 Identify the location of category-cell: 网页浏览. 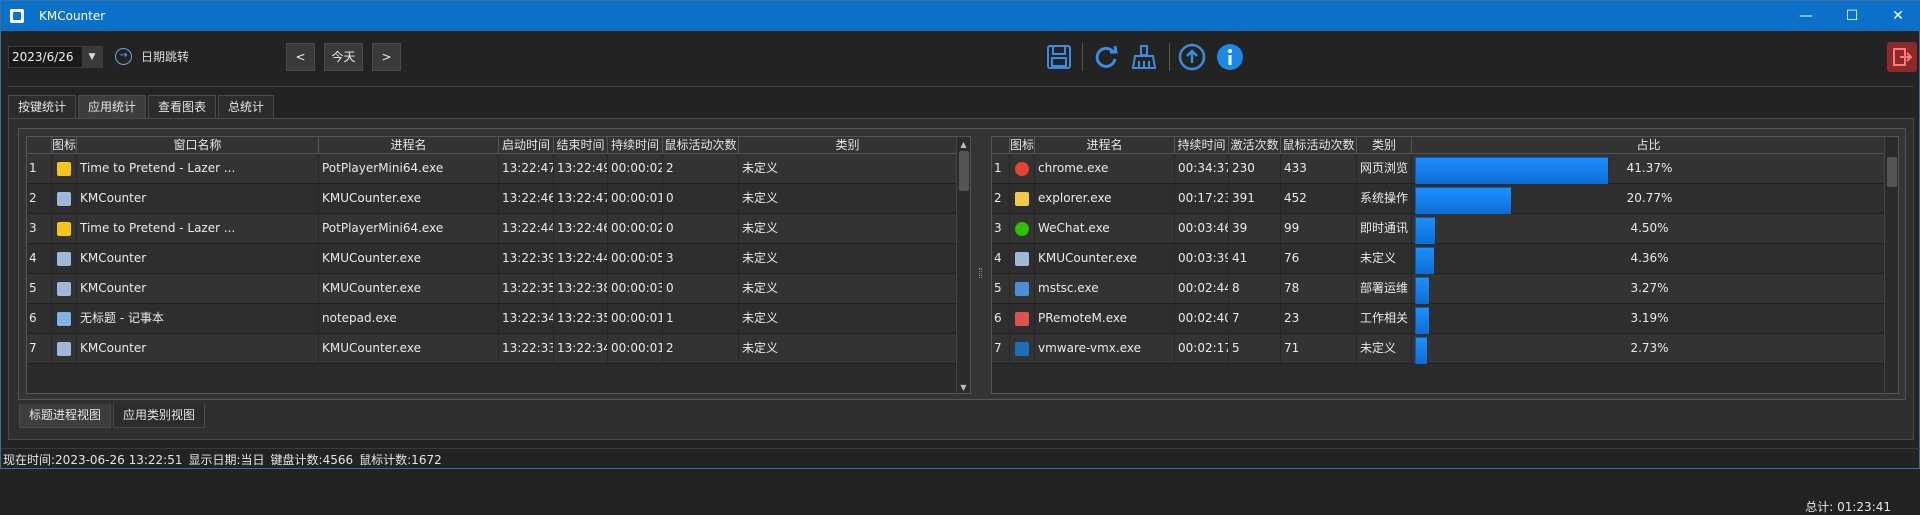
(1384, 169).